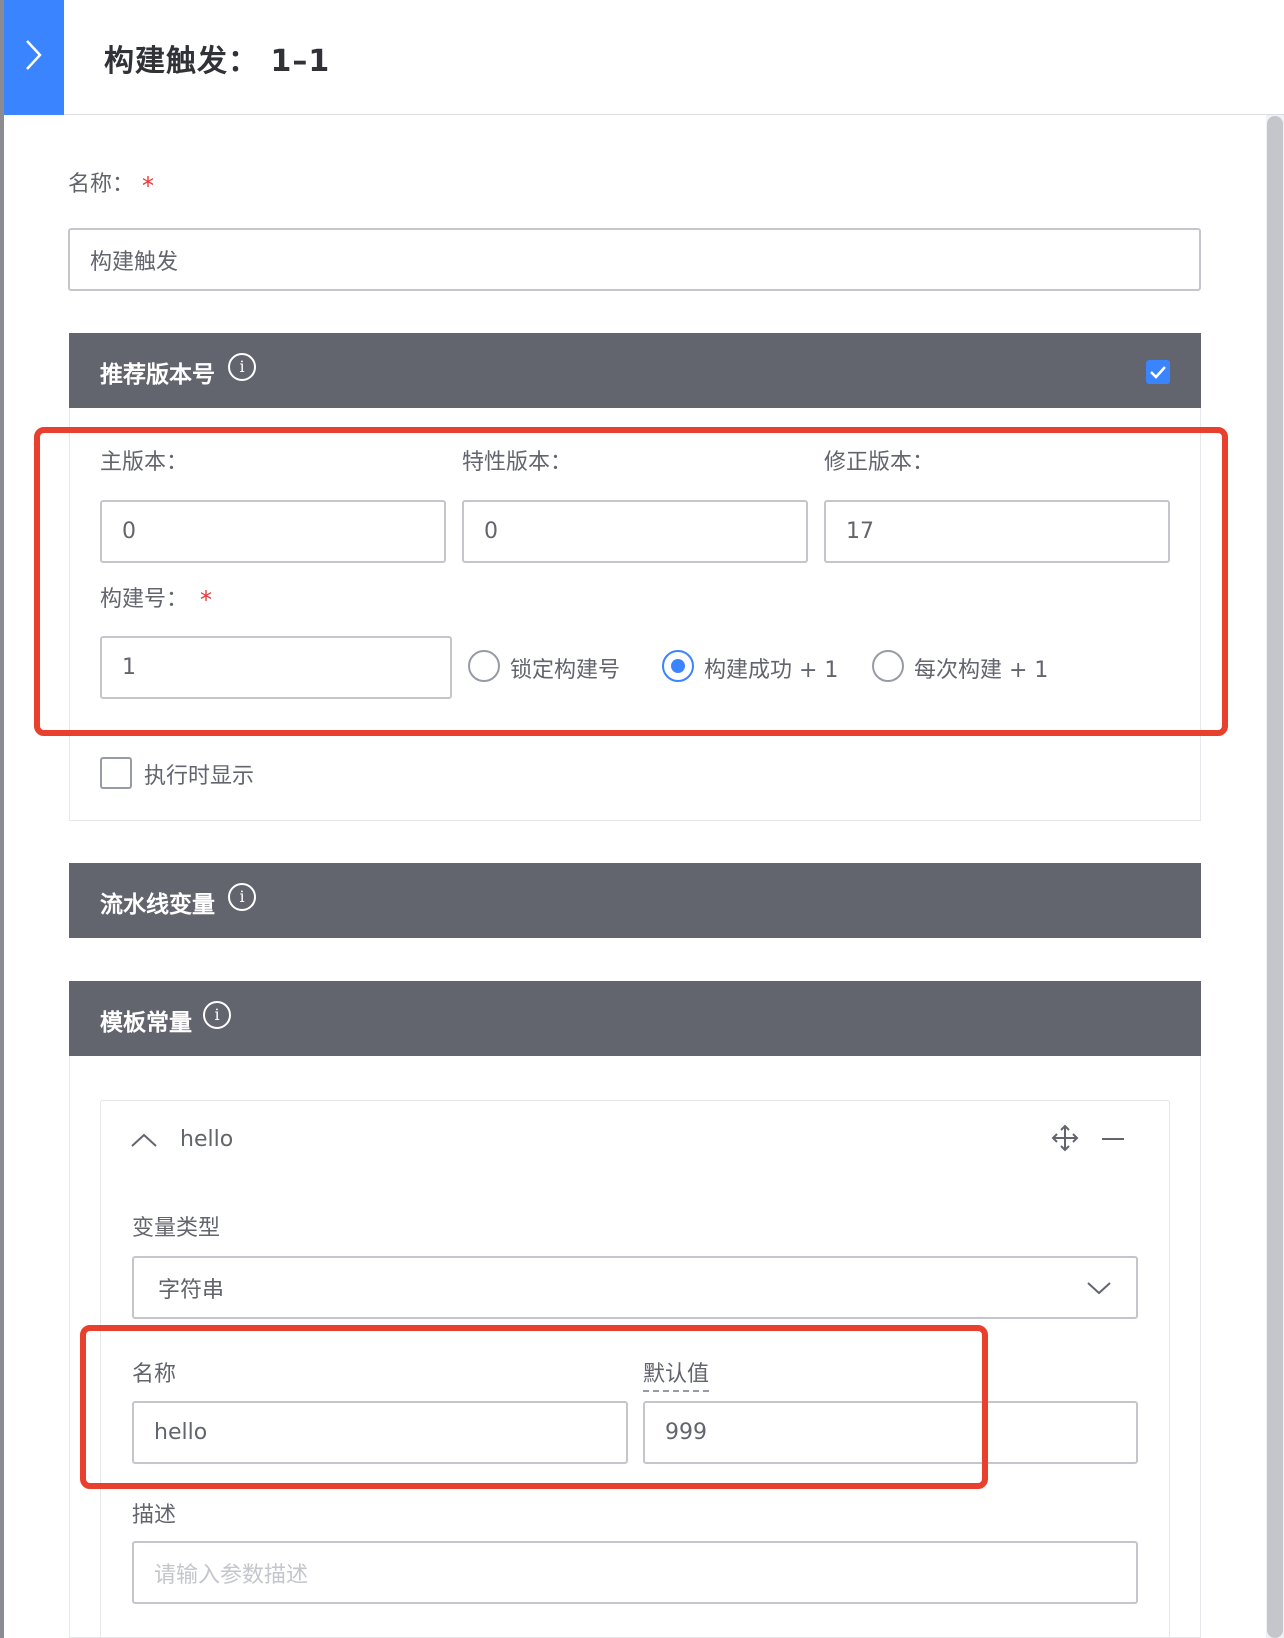 This screenshot has height=1638, width=1284. What do you see at coordinates (176, 1228) in the screenshot?
I see `var-type-label: 变量类型` at bounding box center [176, 1228].